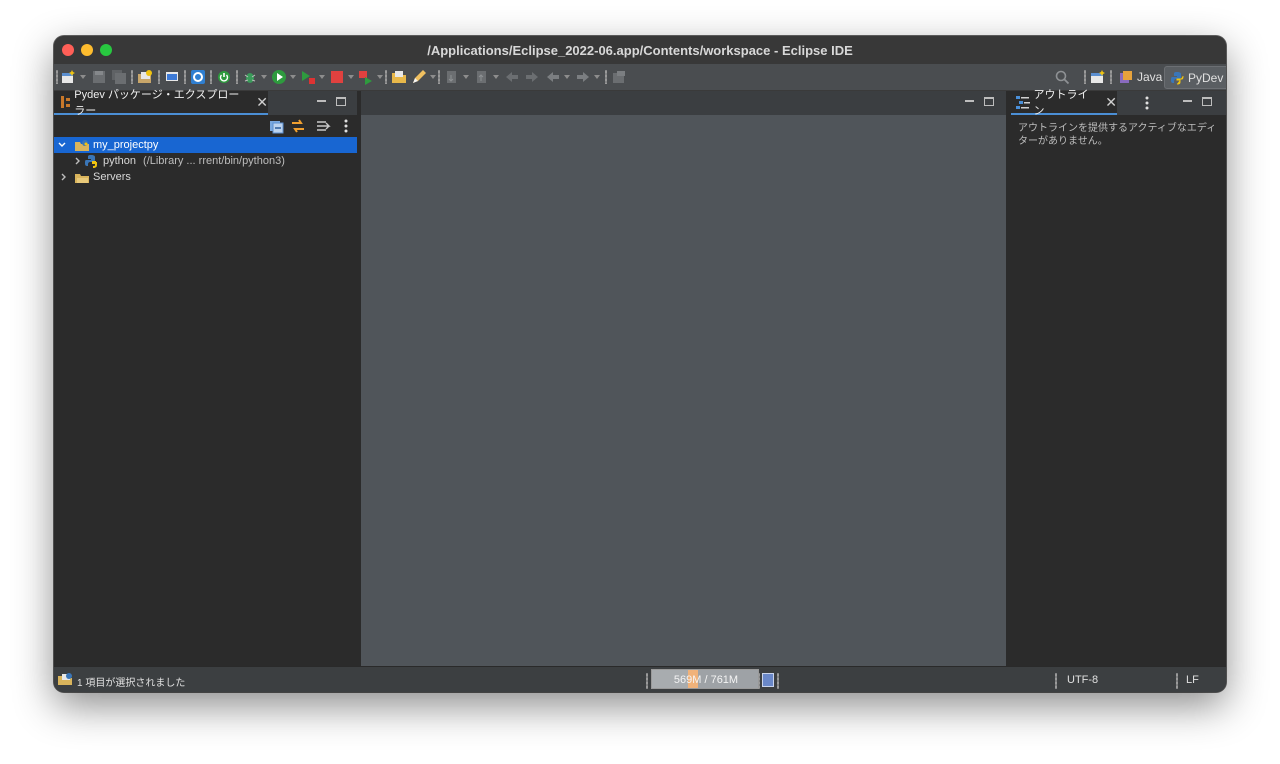  Describe the element at coordinates (324, 126) in the screenshot. I see `filter-icon` at that location.